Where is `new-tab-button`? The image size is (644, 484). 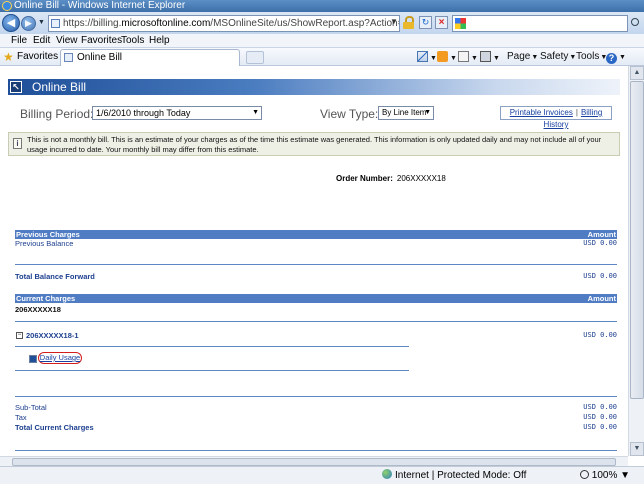
new-tab-button is located at coordinates (255, 57).